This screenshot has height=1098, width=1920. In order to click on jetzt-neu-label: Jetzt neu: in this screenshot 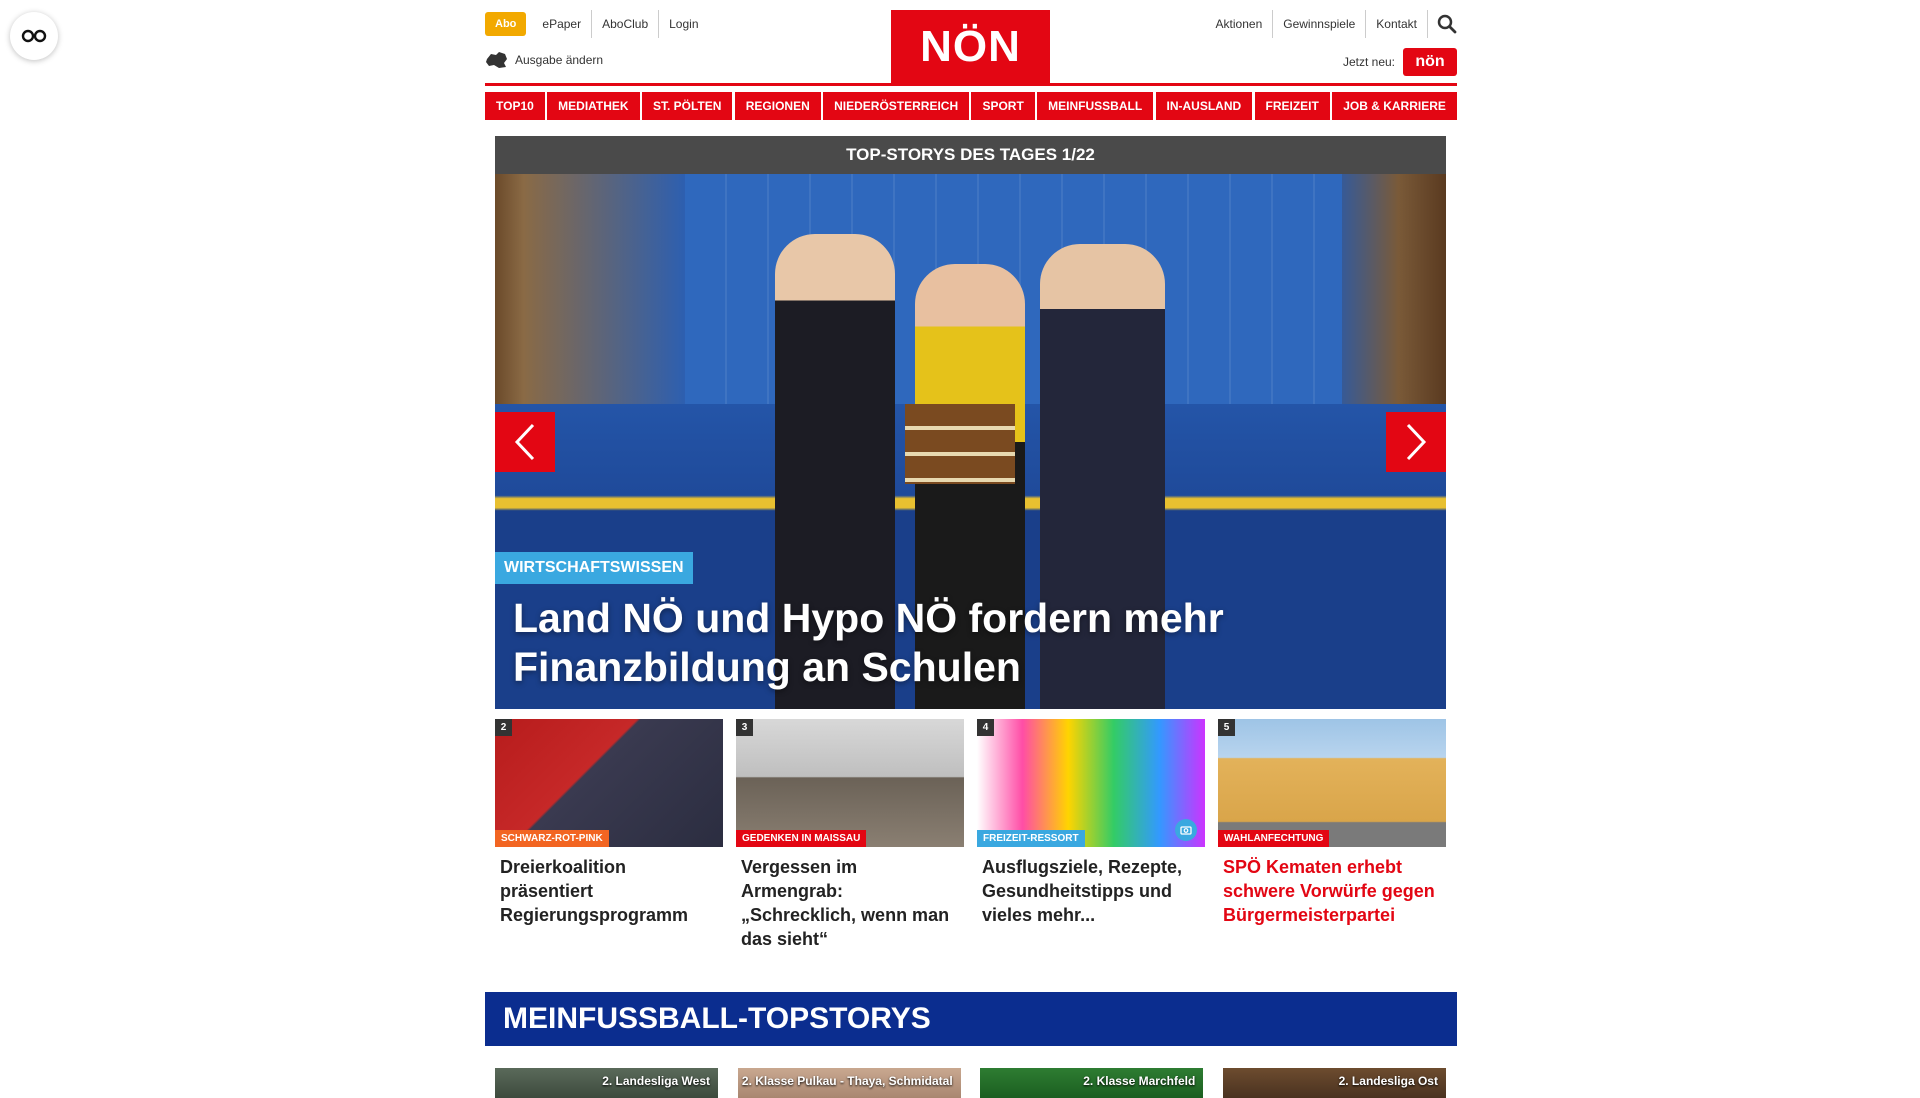, I will do `click(1368, 62)`.